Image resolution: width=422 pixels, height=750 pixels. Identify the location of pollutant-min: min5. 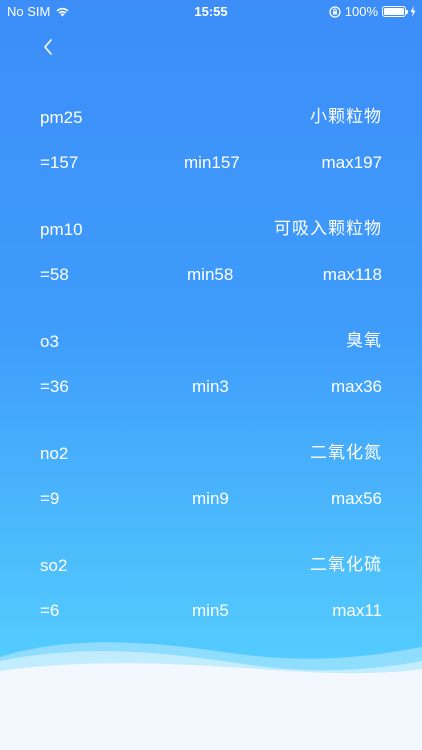
(210, 610).